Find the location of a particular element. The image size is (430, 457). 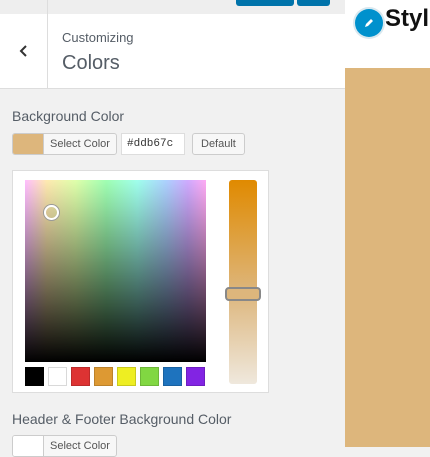

preview-header: Styl is located at coordinates (387, 34).